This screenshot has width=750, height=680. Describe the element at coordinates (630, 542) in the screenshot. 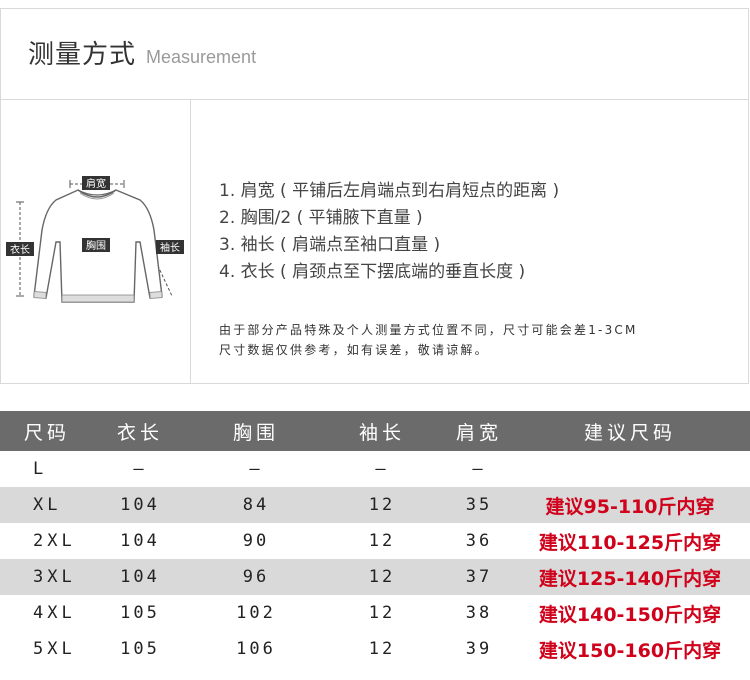

I see `cell-recommendation: 建议110-125斤内穿` at that location.